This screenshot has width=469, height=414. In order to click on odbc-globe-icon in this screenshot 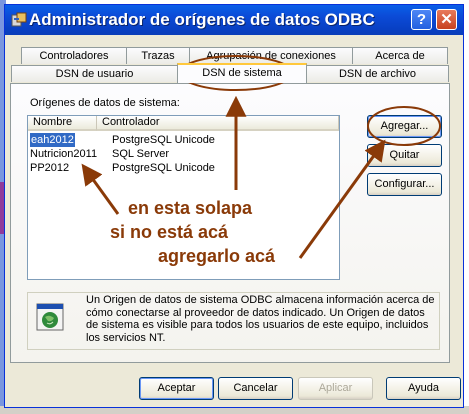, I will do `click(50, 317)`.